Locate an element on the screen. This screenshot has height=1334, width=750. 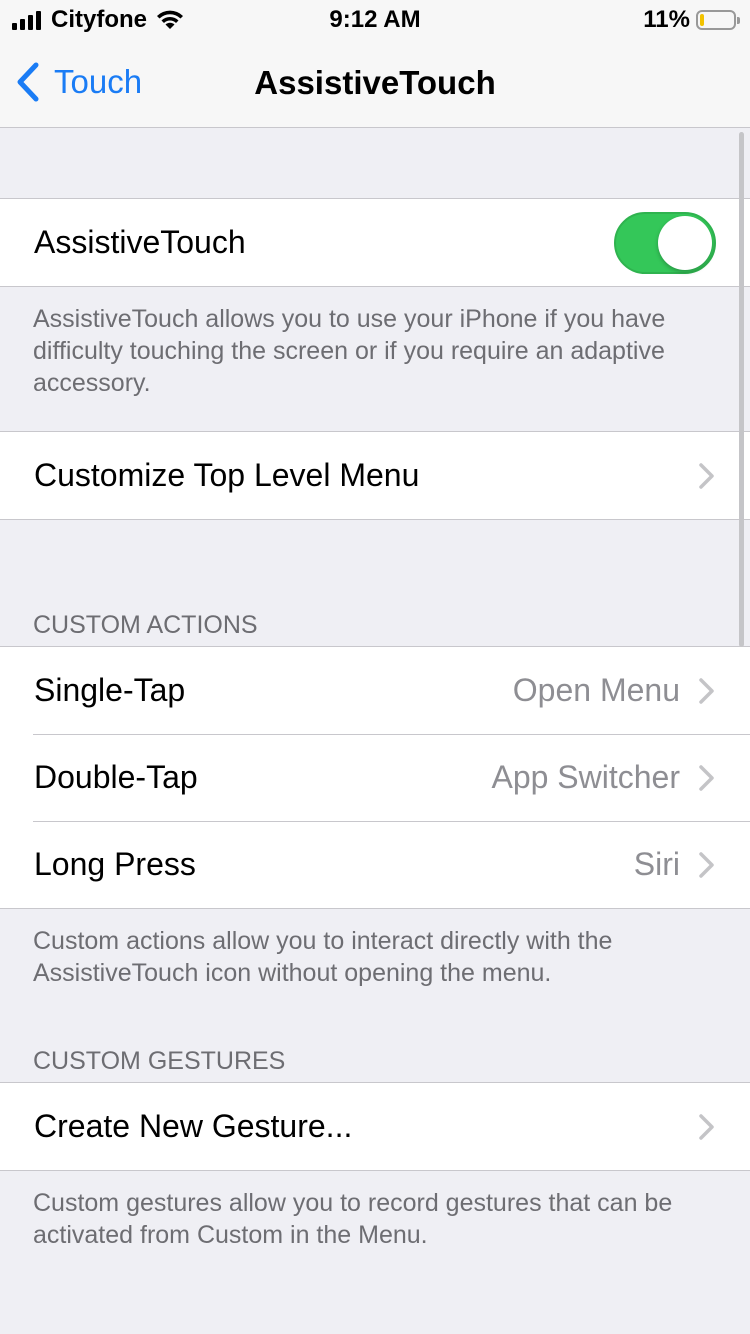
assistive-touch-toggle is located at coordinates (665, 242).